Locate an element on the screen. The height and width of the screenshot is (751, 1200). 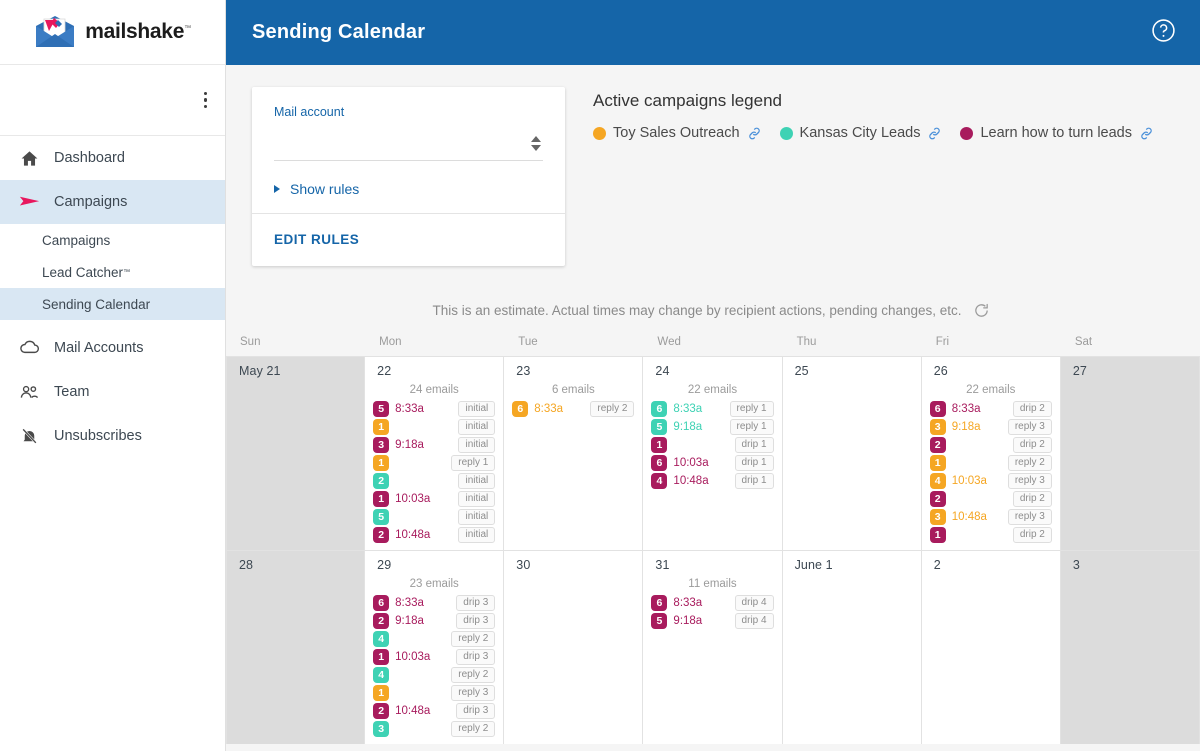
calendar-event: 1 10:03a initial is located at coordinates (434, 499).